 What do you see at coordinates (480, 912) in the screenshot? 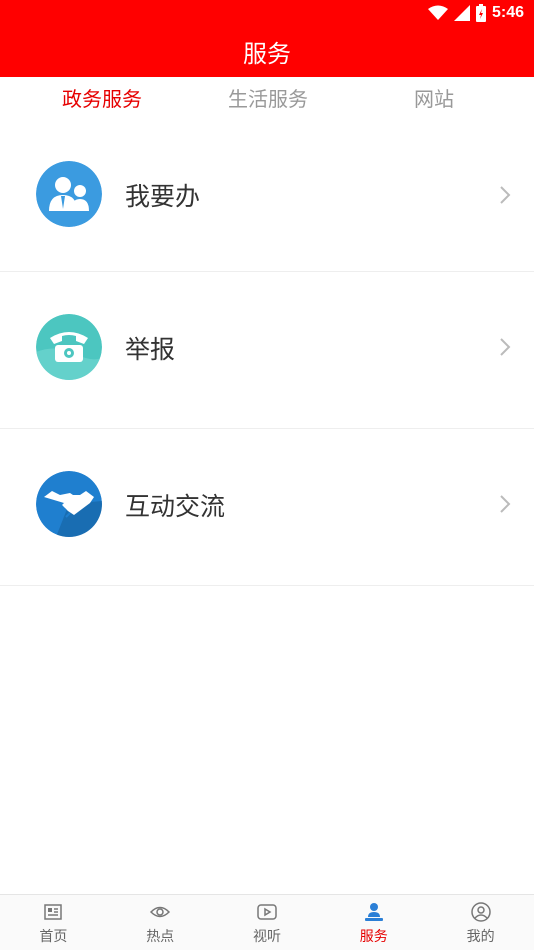
I see `profile-icon` at bounding box center [480, 912].